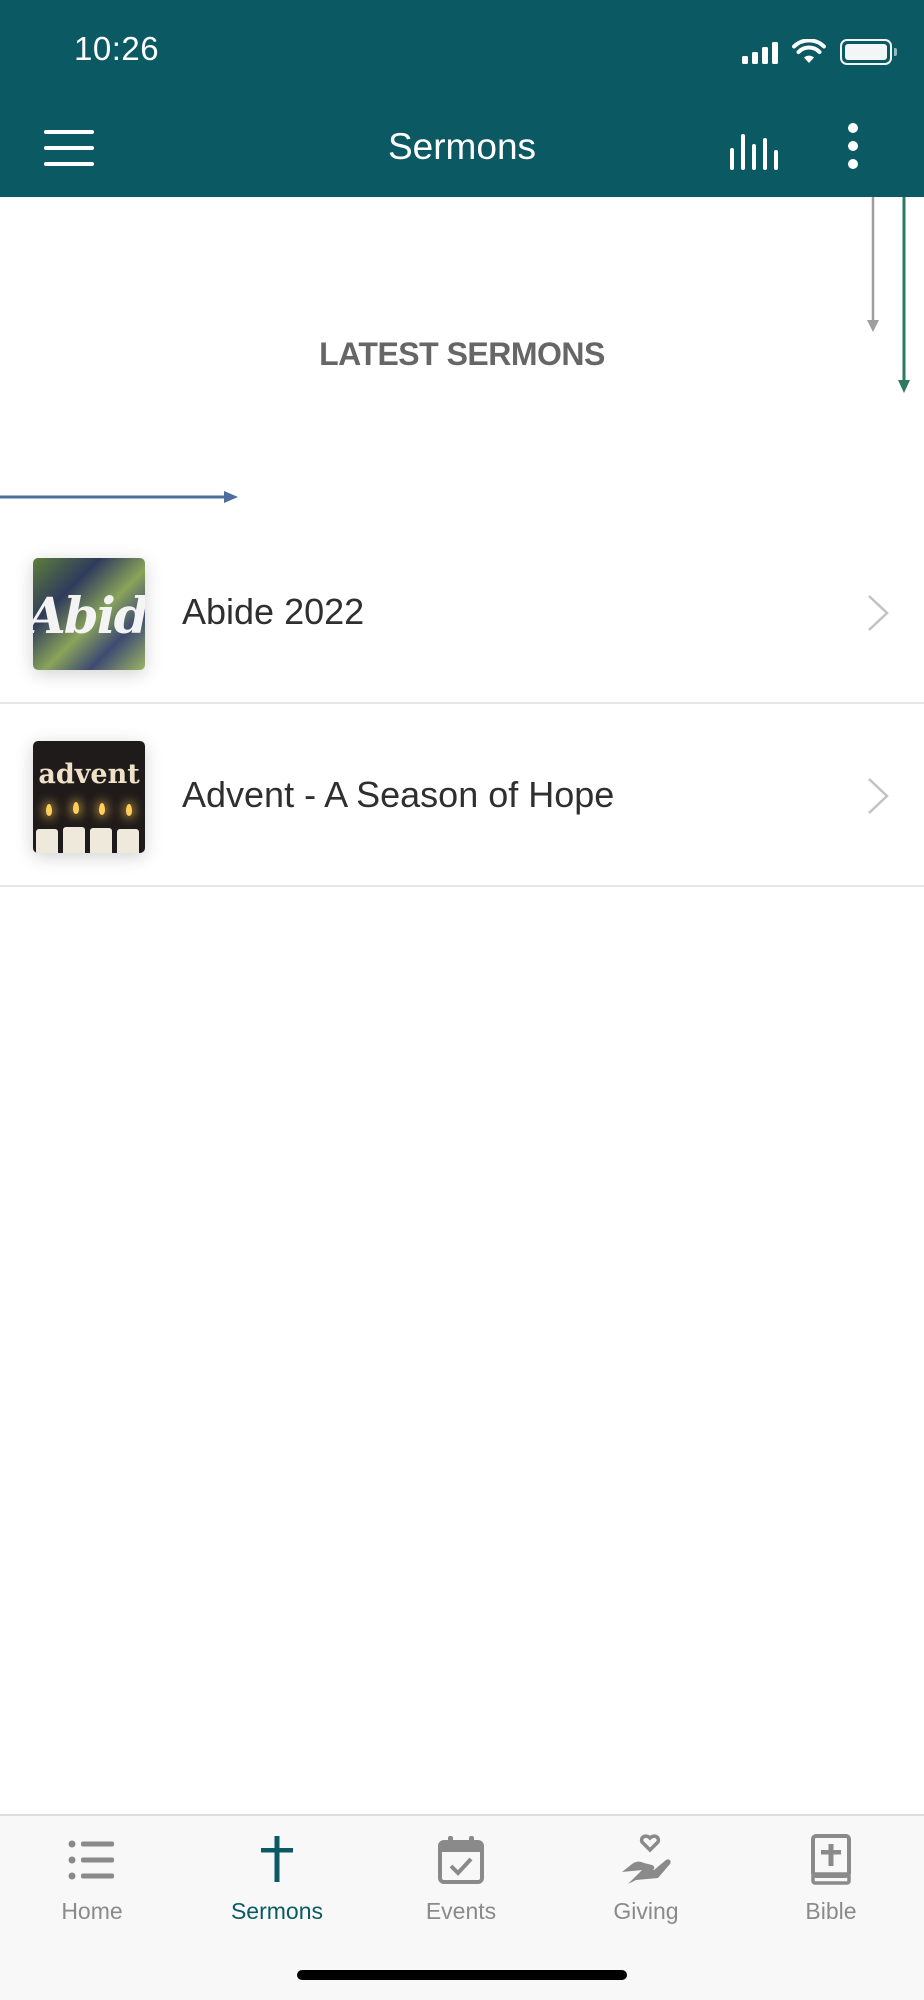 The width and height of the screenshot is (924, 2000). Describe the element at coordinates (89, 774) in the screenshot. I see `thumbnail-text: advent` at that location.